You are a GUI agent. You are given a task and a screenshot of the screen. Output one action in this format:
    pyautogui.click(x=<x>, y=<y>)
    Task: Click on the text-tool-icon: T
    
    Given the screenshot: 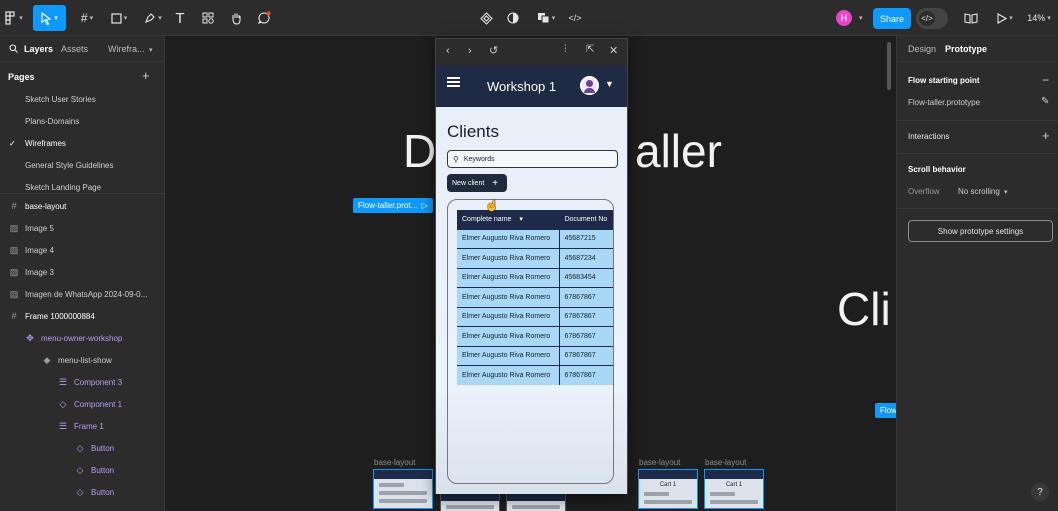 What is the action you would take?
    pyautogui.click(x=180, y=18)
    